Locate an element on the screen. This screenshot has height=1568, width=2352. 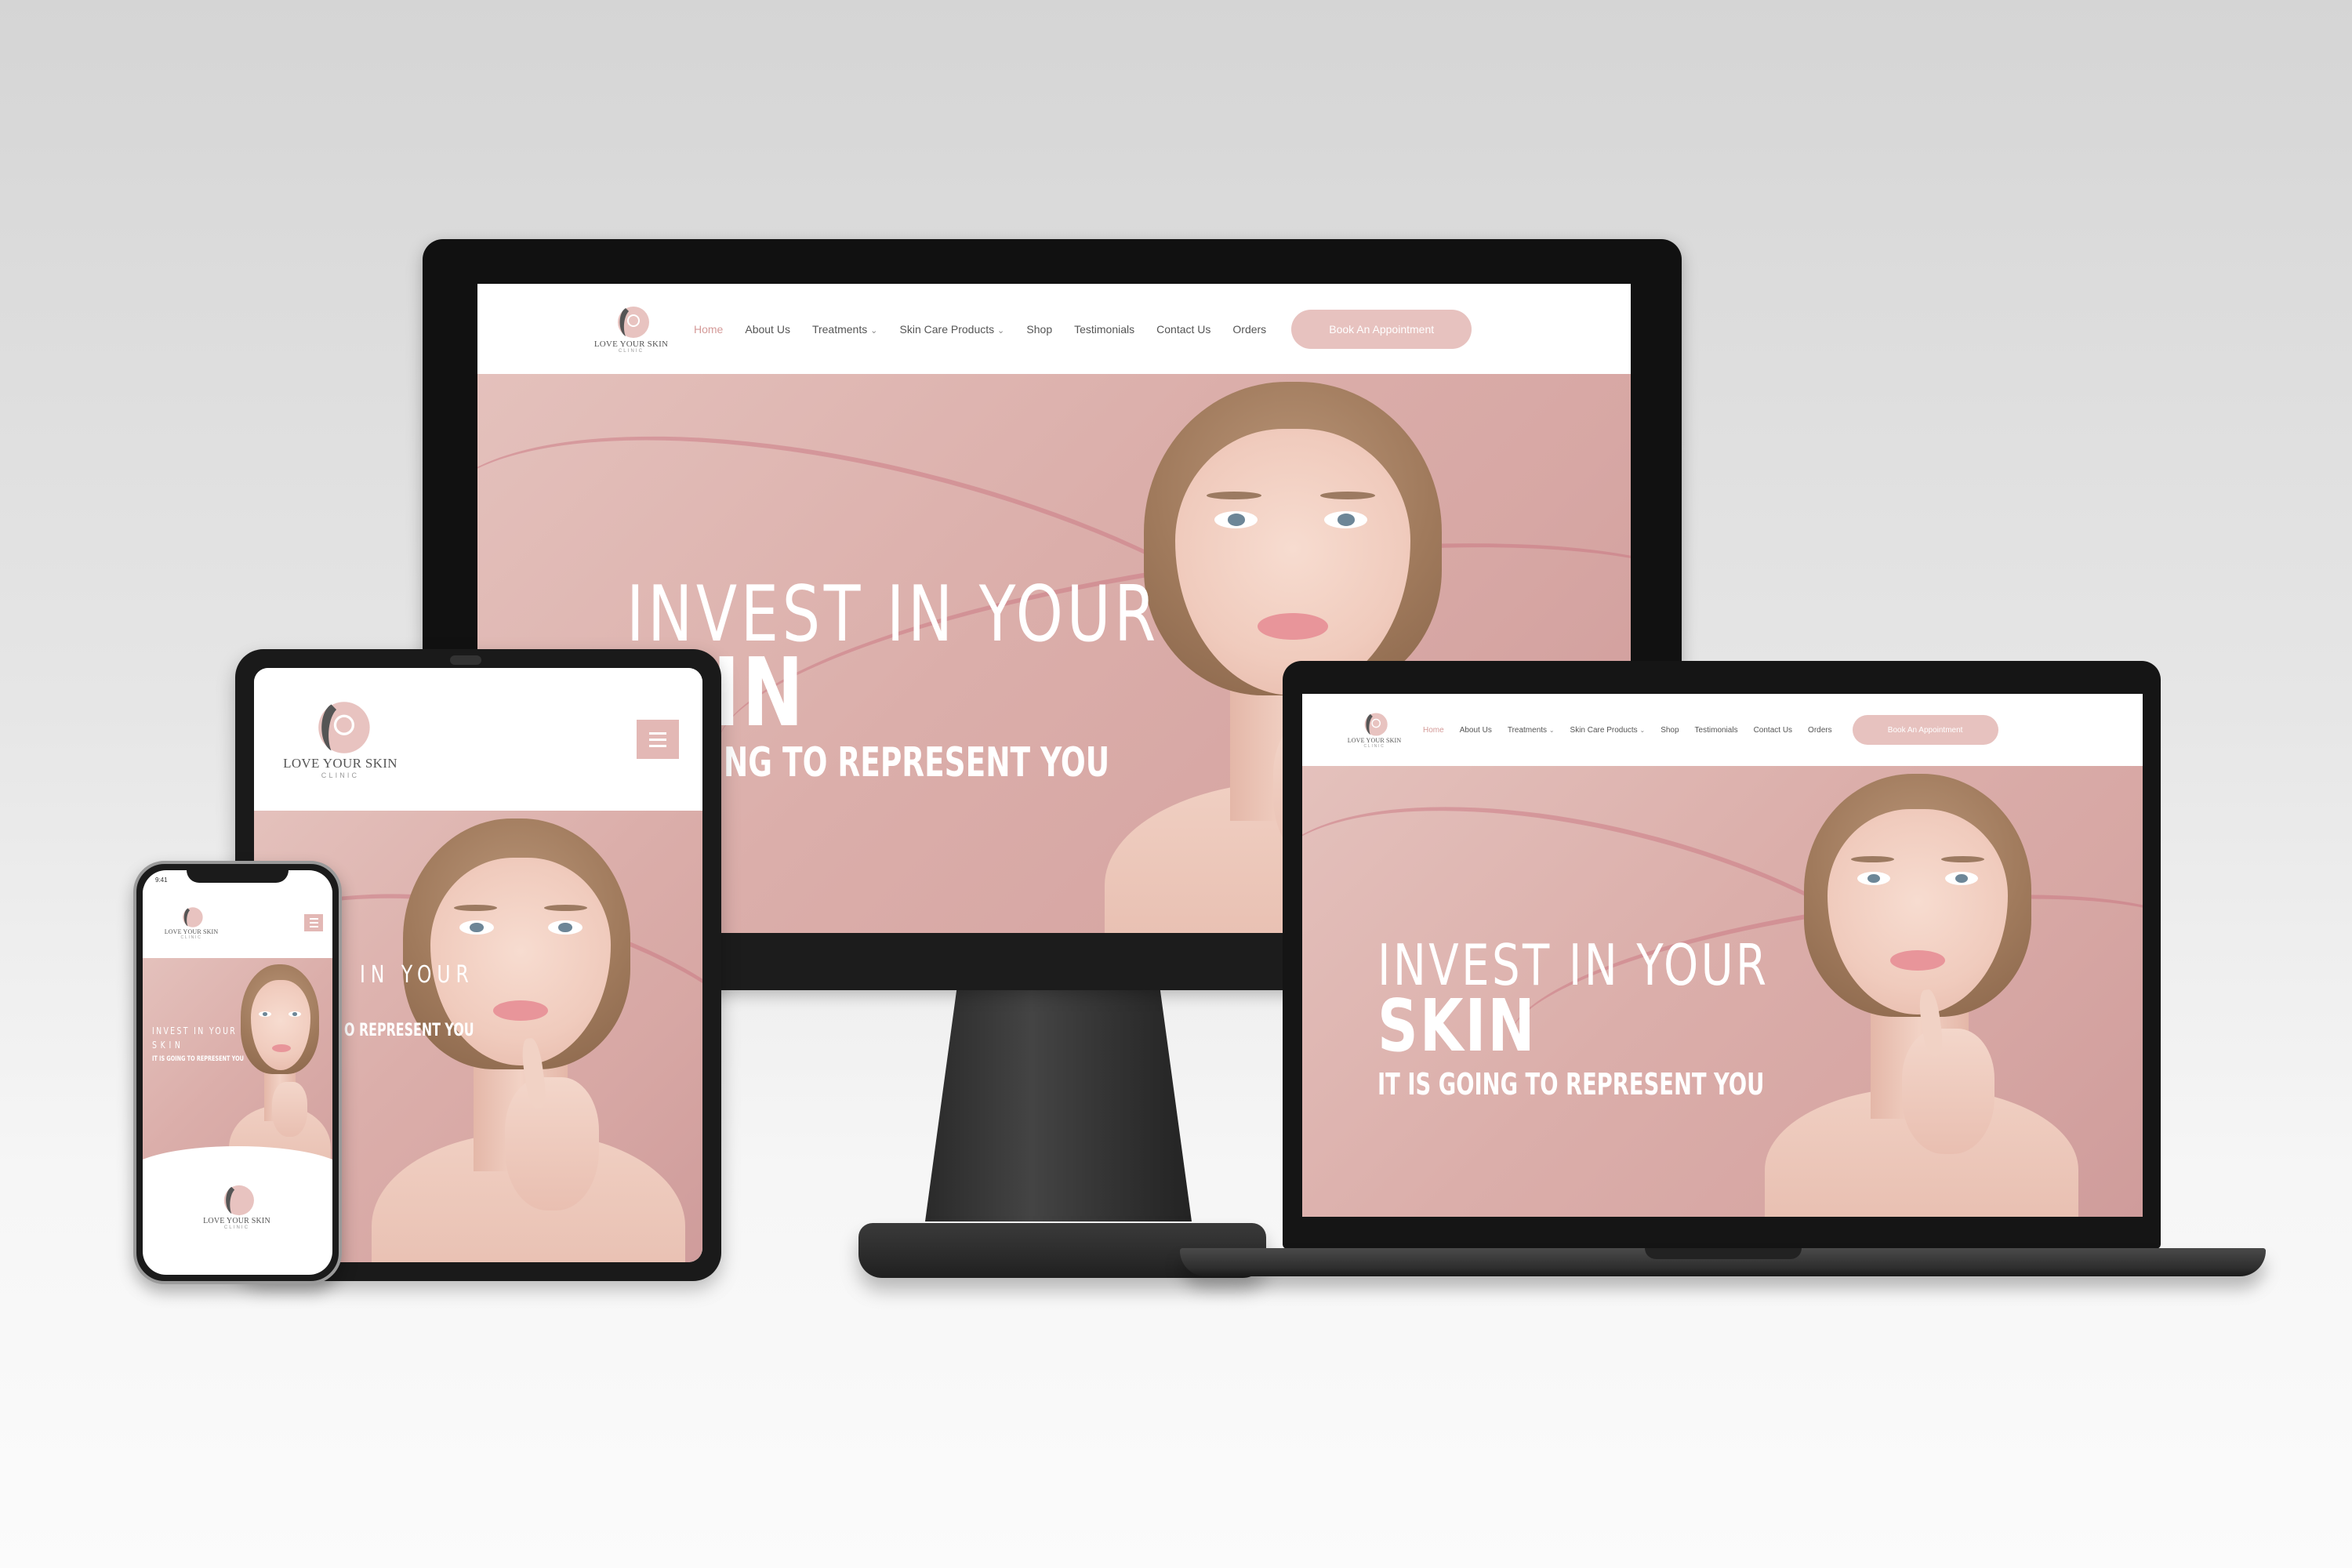
hero-subtitle: ING TO REPRESENT YOU is located at coordinates (912, 762).